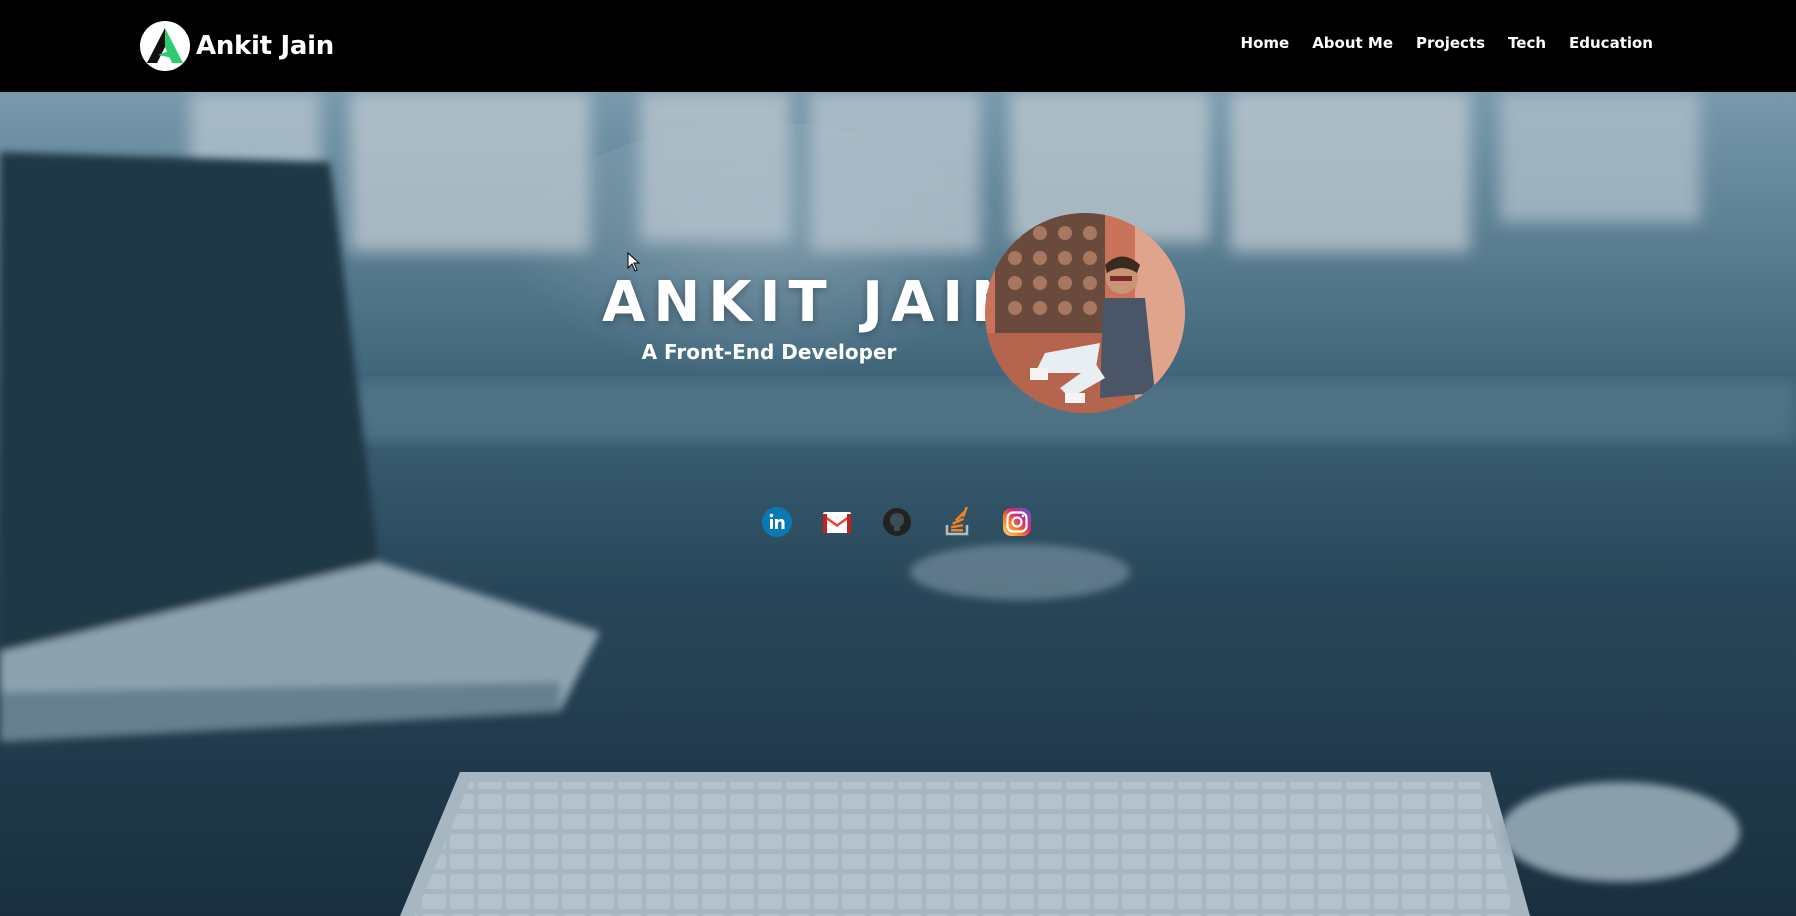 The width and height of the screenshot is (1796, 916). Describe the element at coordinates (1527, 43) in the screenshot. I see `nav-tech: Tech` at that location.